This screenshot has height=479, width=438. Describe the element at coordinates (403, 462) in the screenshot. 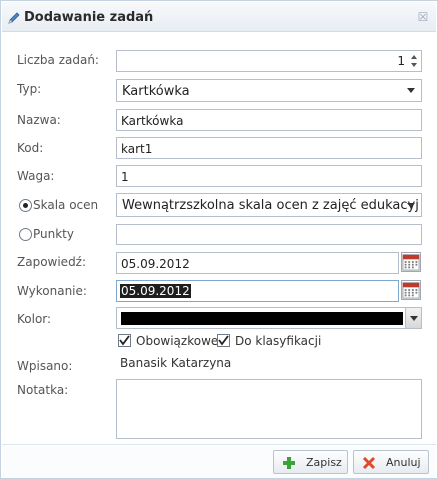

I see `cancel-label: Anuluj` at that location.